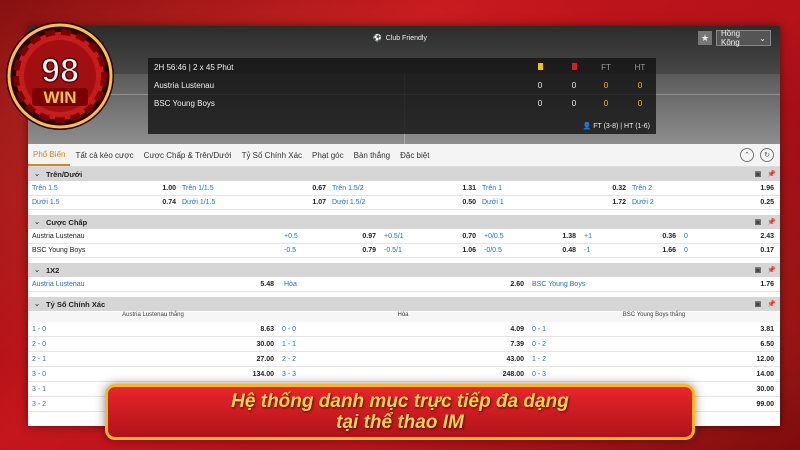  Describe the element at coordinates (198, 188) in the screenshot. I see `odds-label: Trên 1/1.5` at that location.